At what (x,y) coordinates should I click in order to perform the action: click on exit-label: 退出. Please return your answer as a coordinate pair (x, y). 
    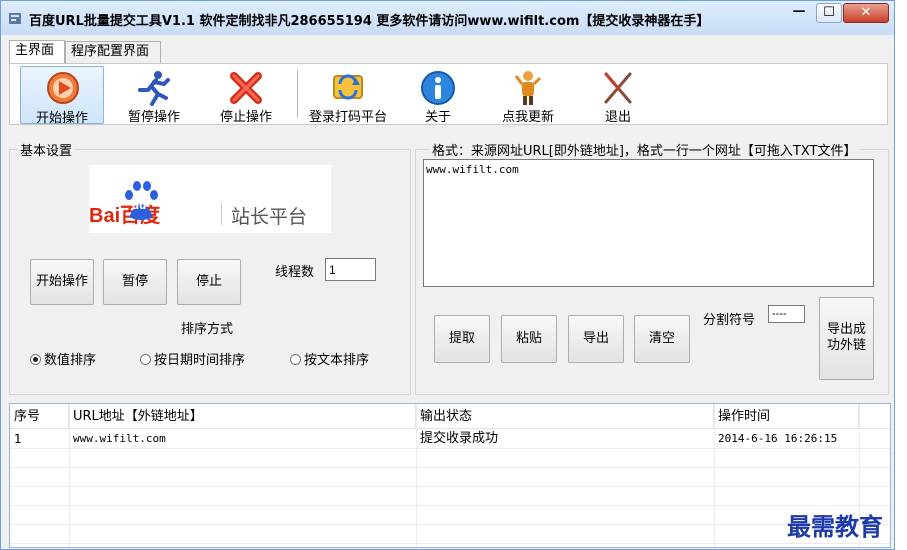
    Looking at the image, I should click on (617, 117).